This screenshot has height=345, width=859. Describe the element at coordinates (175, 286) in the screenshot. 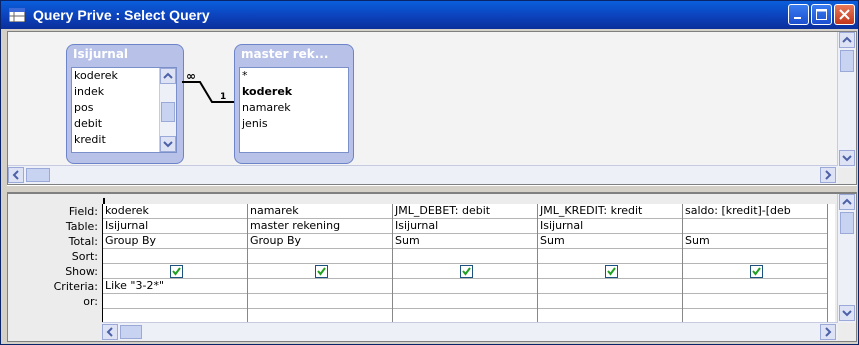

I see `criteria-cell: Like "3-2*"` at that location.